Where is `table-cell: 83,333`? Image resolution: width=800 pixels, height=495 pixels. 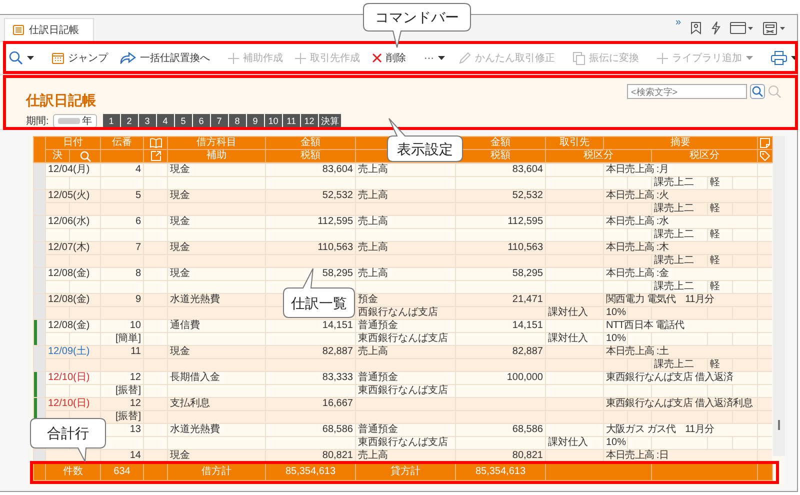 table-cell: 83,333 is located at coordinates (337, 378).